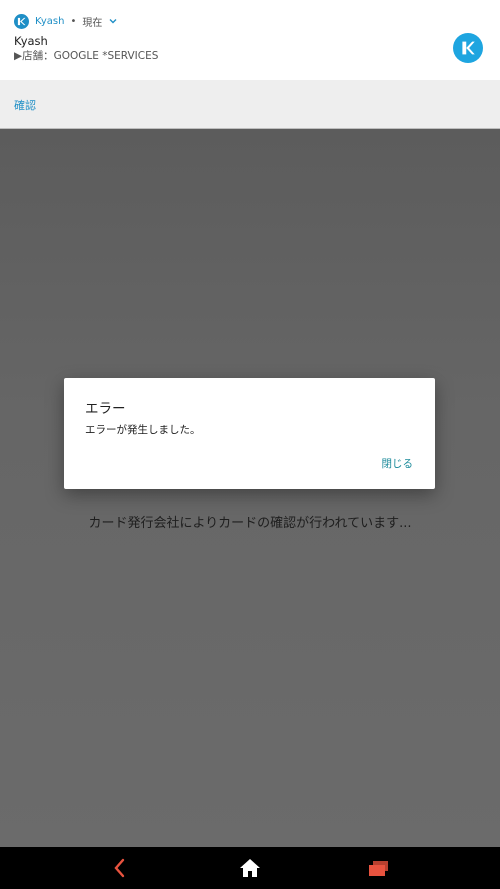 The width and height of the screenshot is (500, 889). I want to click on navigation-bar, so click(250, 868).